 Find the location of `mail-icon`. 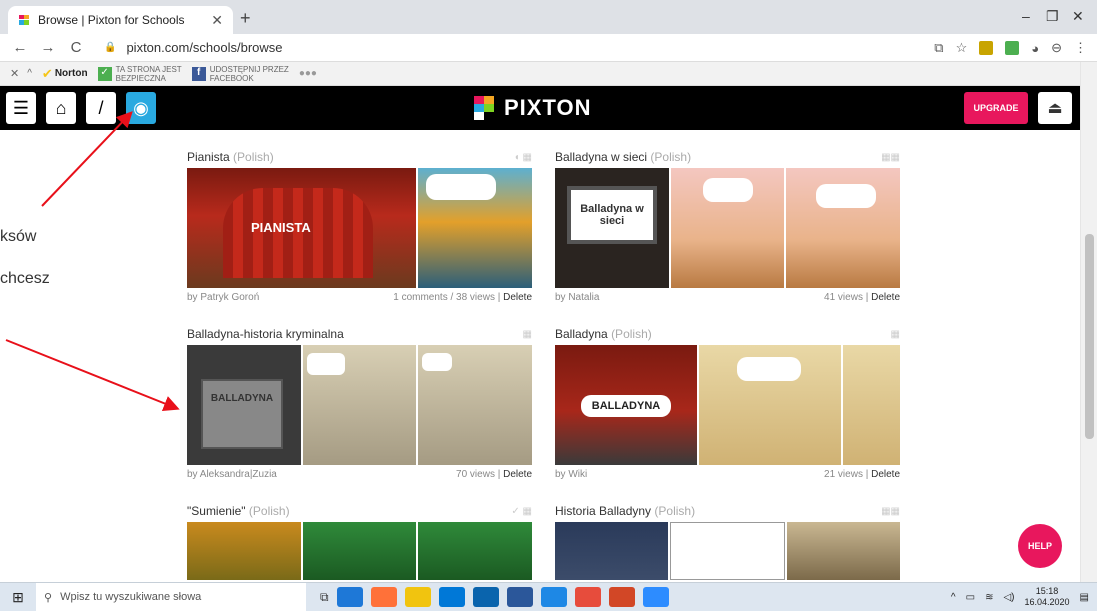

mail-icon is located at coordinates (485, 597).